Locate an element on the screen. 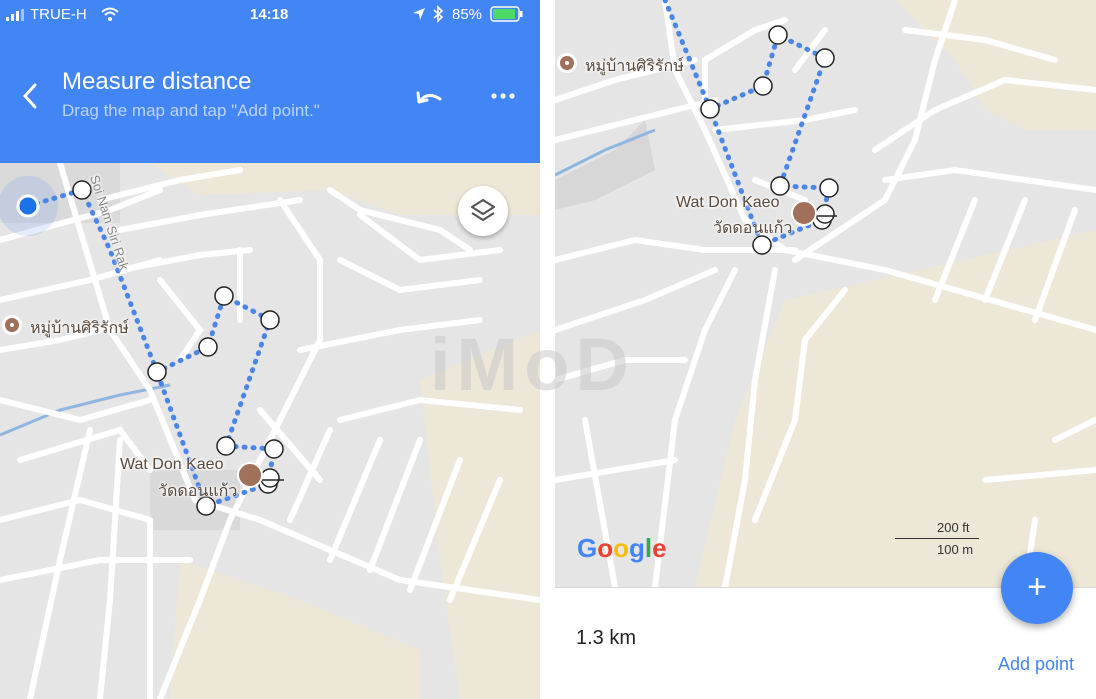 Image resolution: width=1096 pixels, height=699 pixels. plus-icon: + is located at coordinates (1037, 587).